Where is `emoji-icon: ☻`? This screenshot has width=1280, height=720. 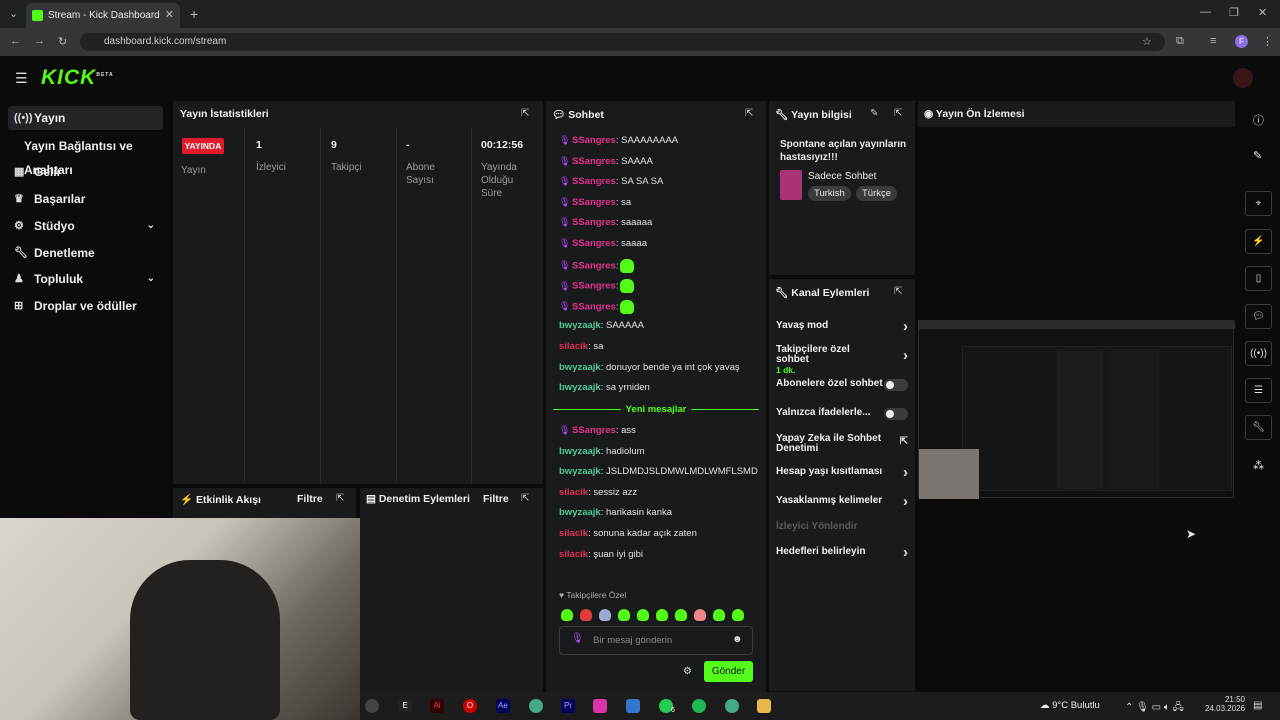 emoji-icon: ☻ is located at coordinates (737, 639).